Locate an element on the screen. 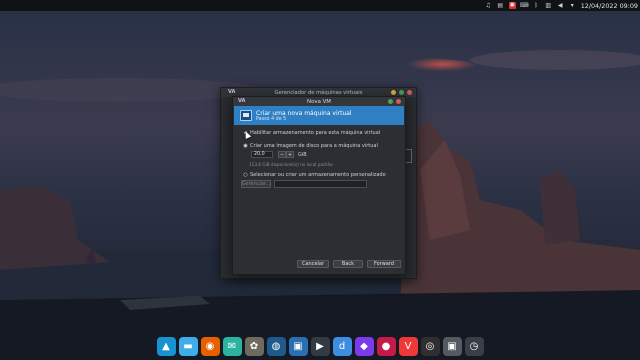 The width and height of the screenshot is (640, 360). dialog-logo: VA is located at coordinates (242, 101).